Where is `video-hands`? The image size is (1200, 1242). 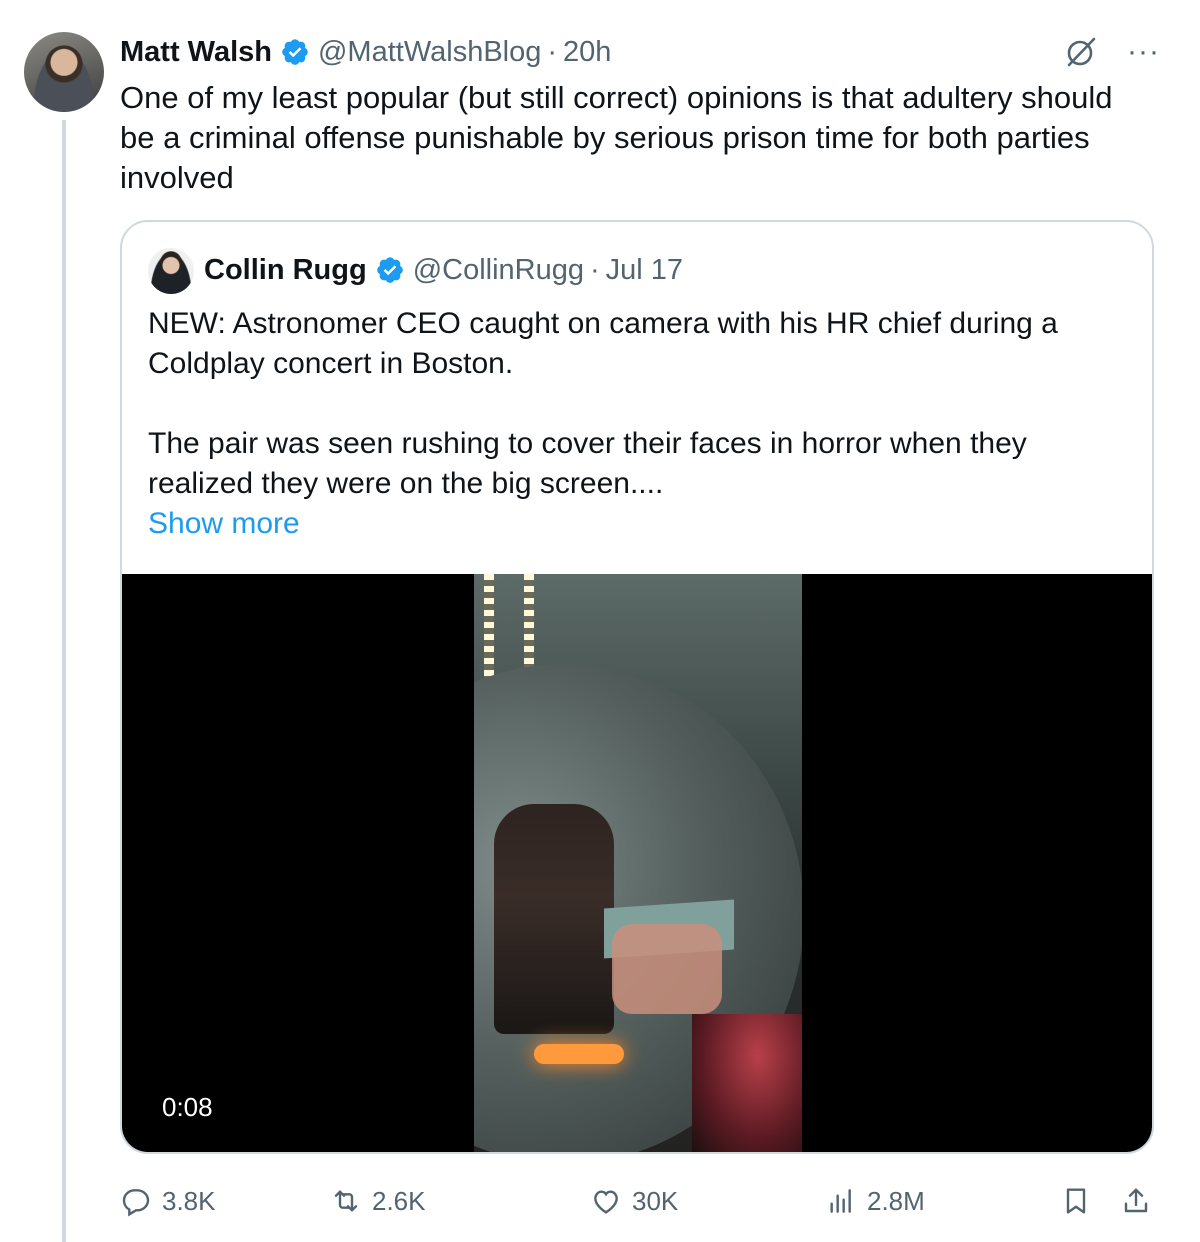 video-hands is located at coordinates (667, 969).